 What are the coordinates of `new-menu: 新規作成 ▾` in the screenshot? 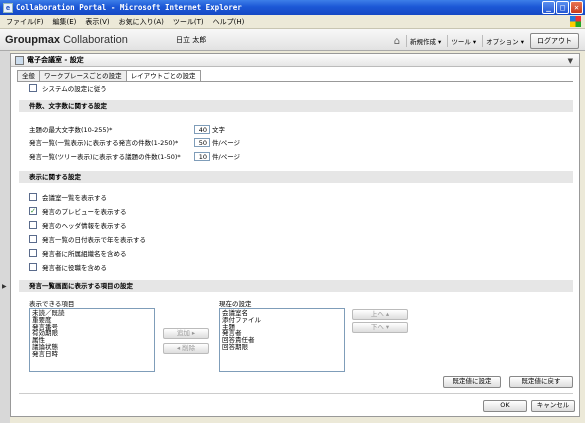 It's located at (424, 41).